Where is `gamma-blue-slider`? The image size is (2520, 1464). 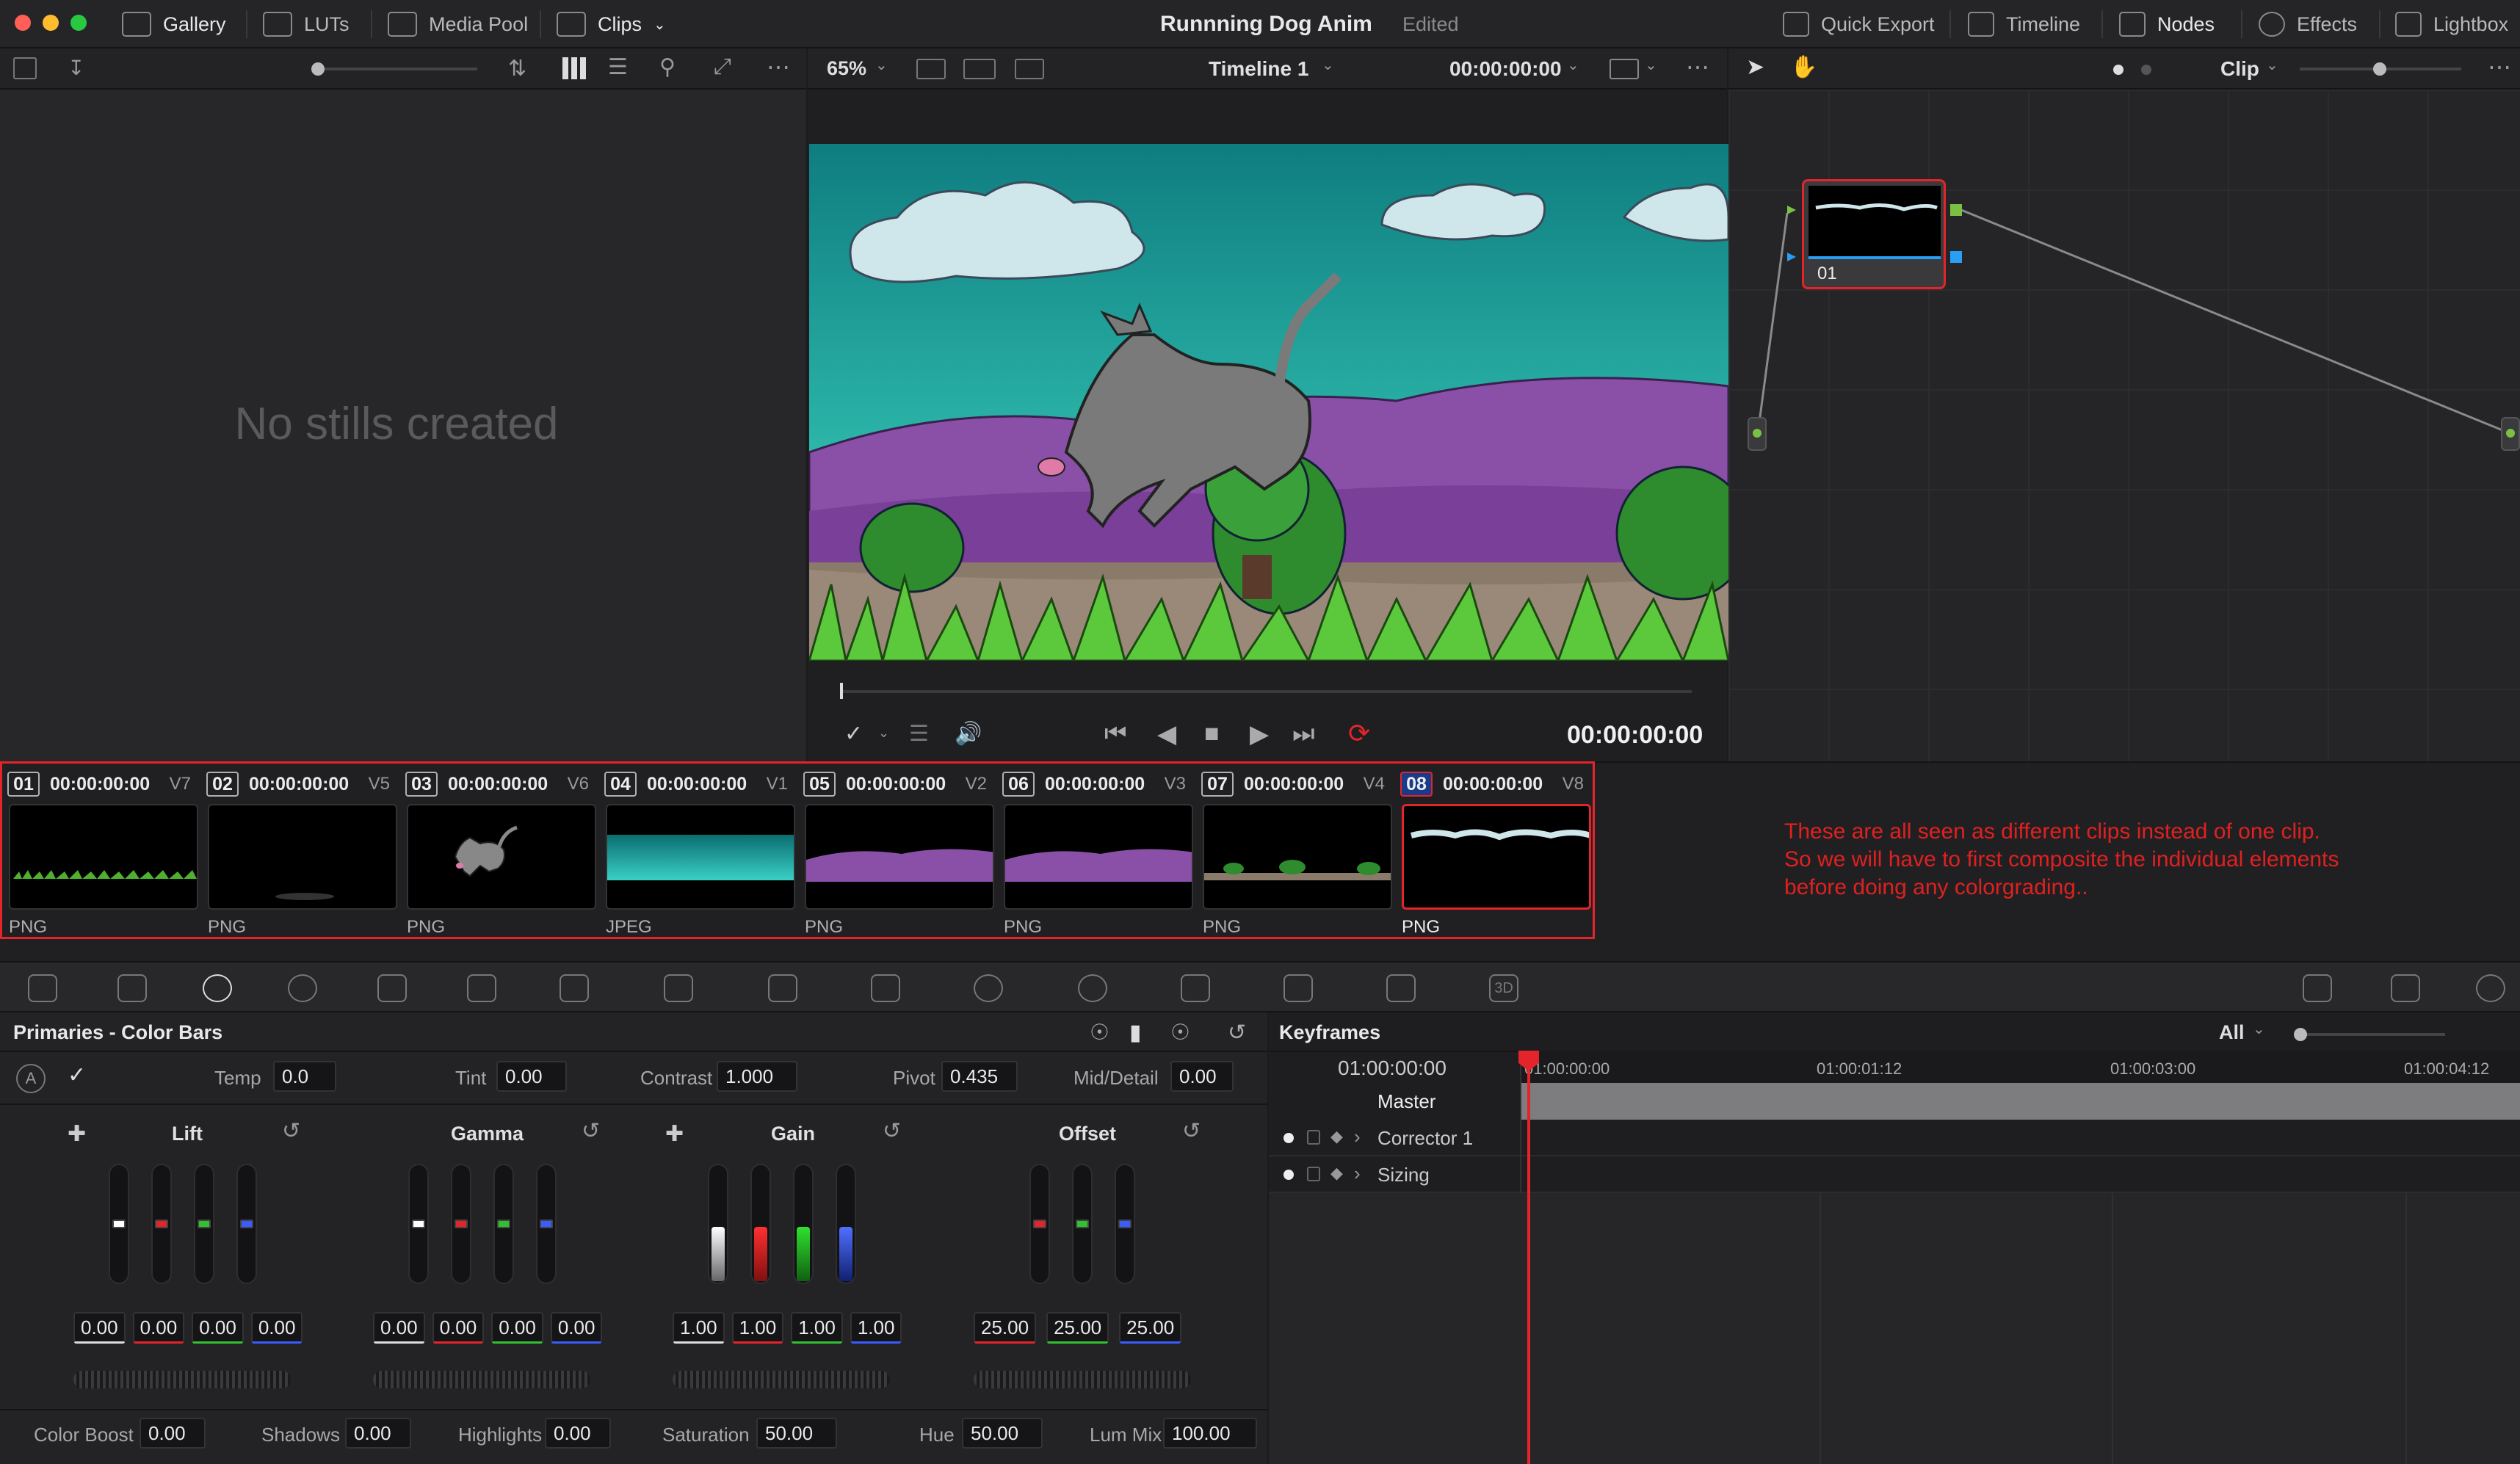 gamma-blue-slider is located at coordinates (546, 1224).